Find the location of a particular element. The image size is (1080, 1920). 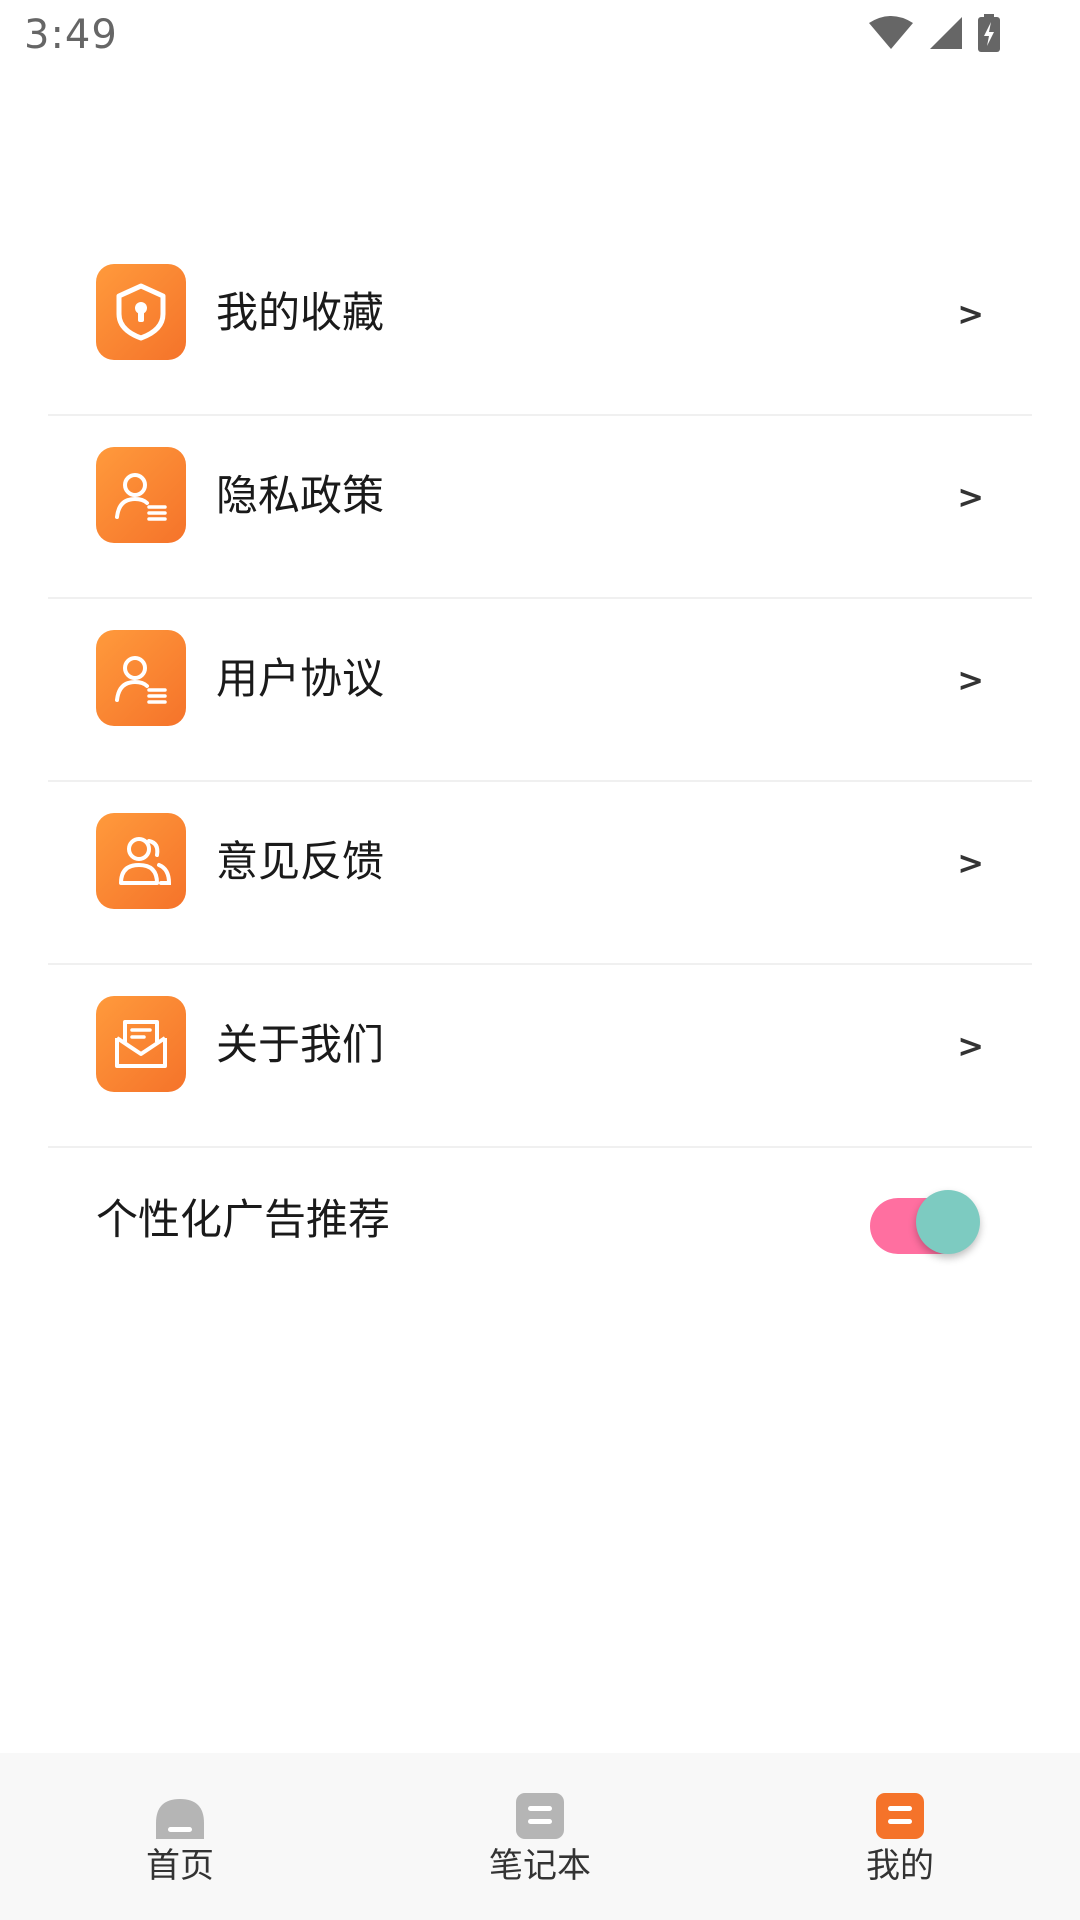

nav-label-profile: 我的 is located at coordinates (900, 1866).